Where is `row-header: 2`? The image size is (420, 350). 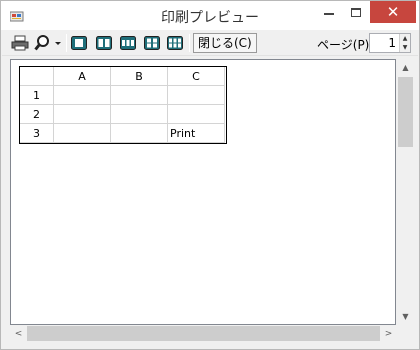 row-header: 2 is located at coordinates (36, 114).